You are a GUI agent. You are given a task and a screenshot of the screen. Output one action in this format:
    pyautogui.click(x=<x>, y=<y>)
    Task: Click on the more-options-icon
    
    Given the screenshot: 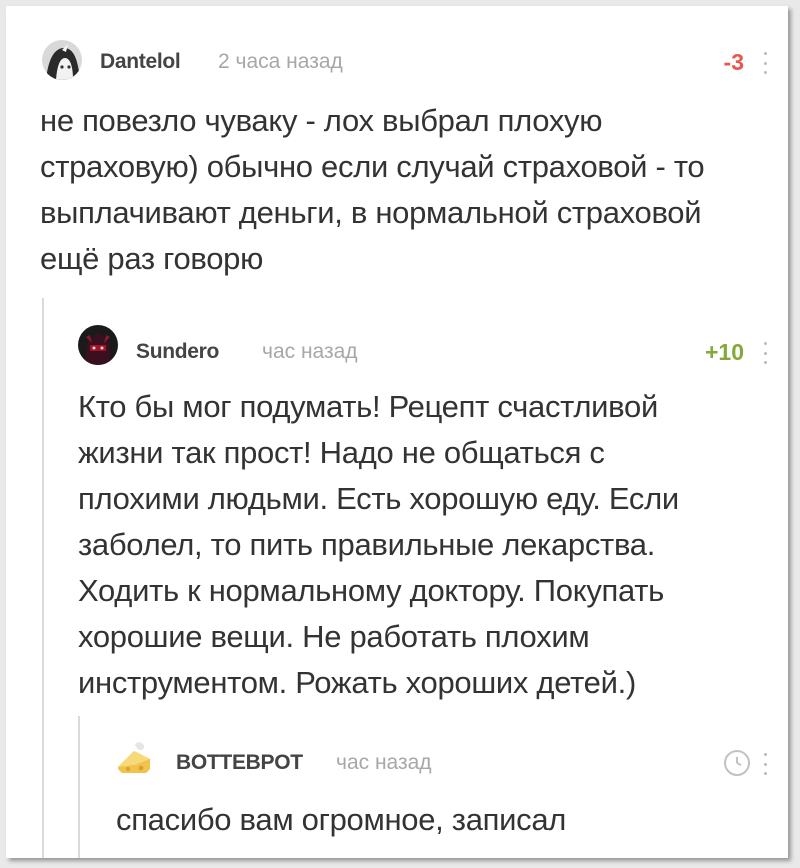 What is the action you would take?
    pyautogui.click(x=765, y=764)
    